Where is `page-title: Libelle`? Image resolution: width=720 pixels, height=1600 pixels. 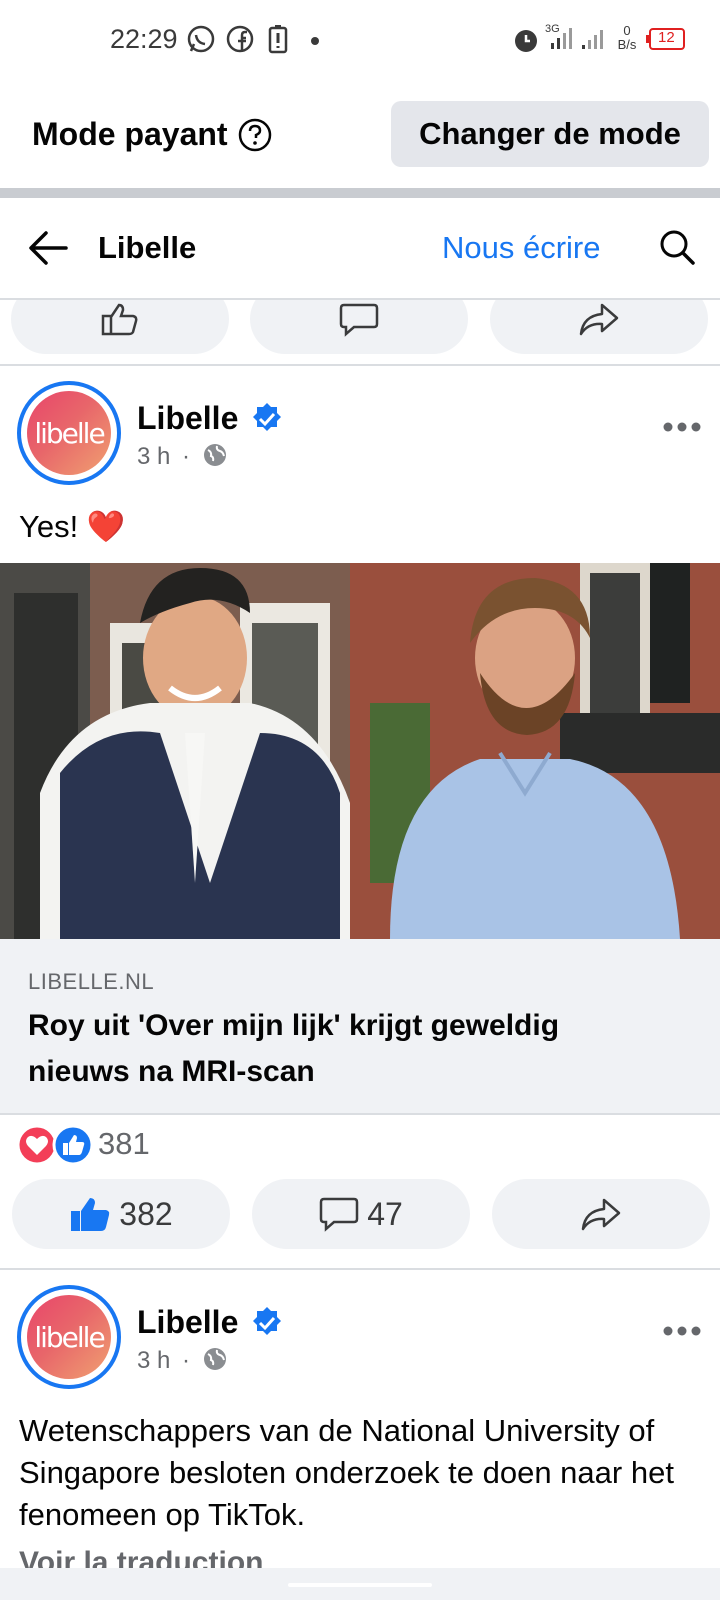
page-title: Libelle is located at coordinates (147, 247).